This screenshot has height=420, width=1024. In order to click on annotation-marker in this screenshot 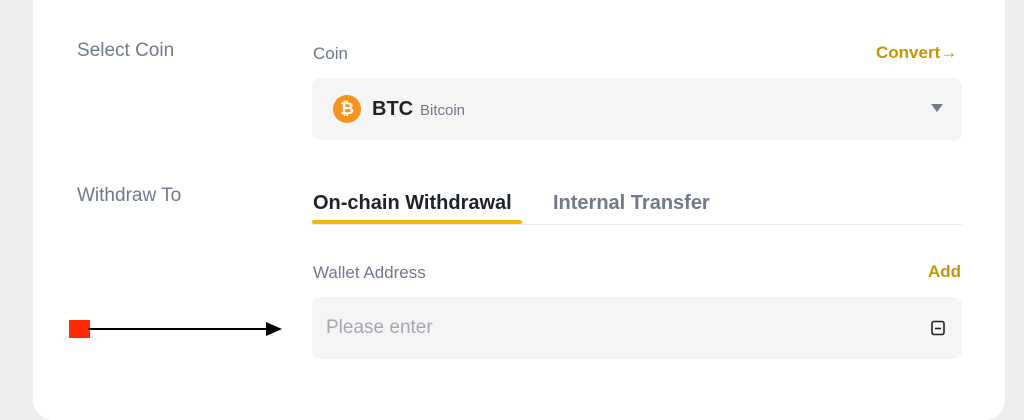, I will do `click(79, 329)`.